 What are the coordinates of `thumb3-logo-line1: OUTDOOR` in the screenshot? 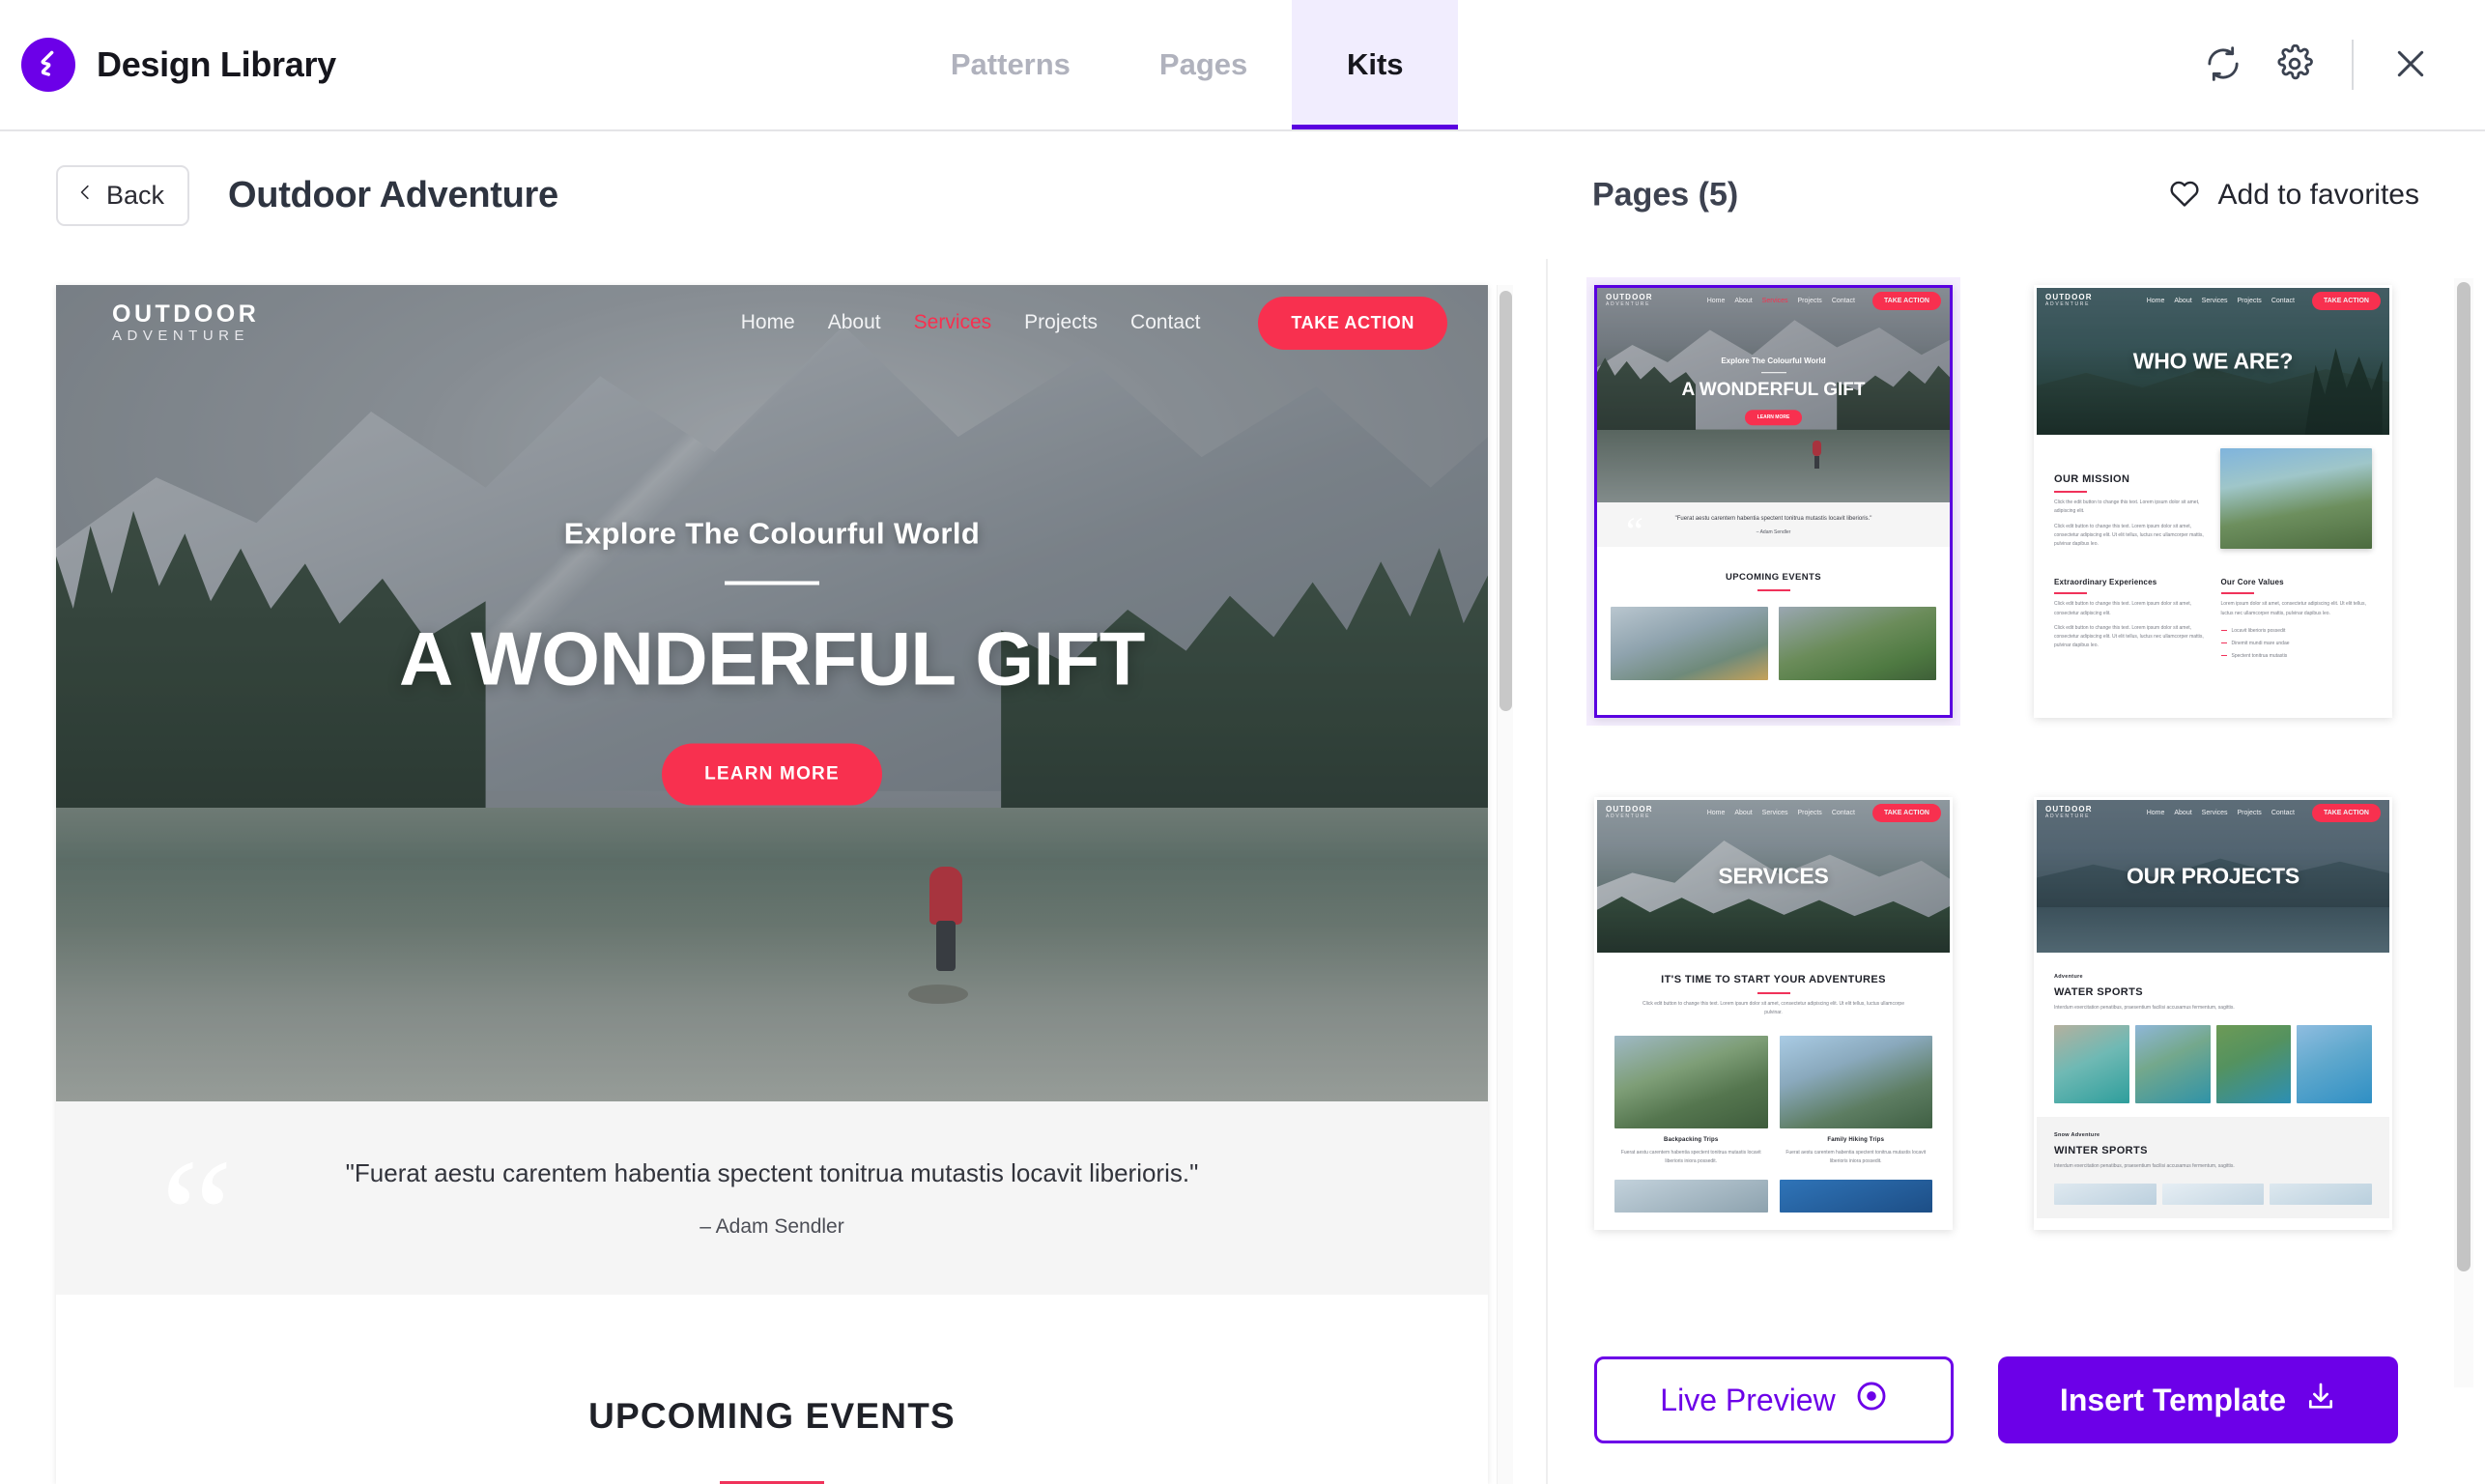 It's located at (1629, 809).